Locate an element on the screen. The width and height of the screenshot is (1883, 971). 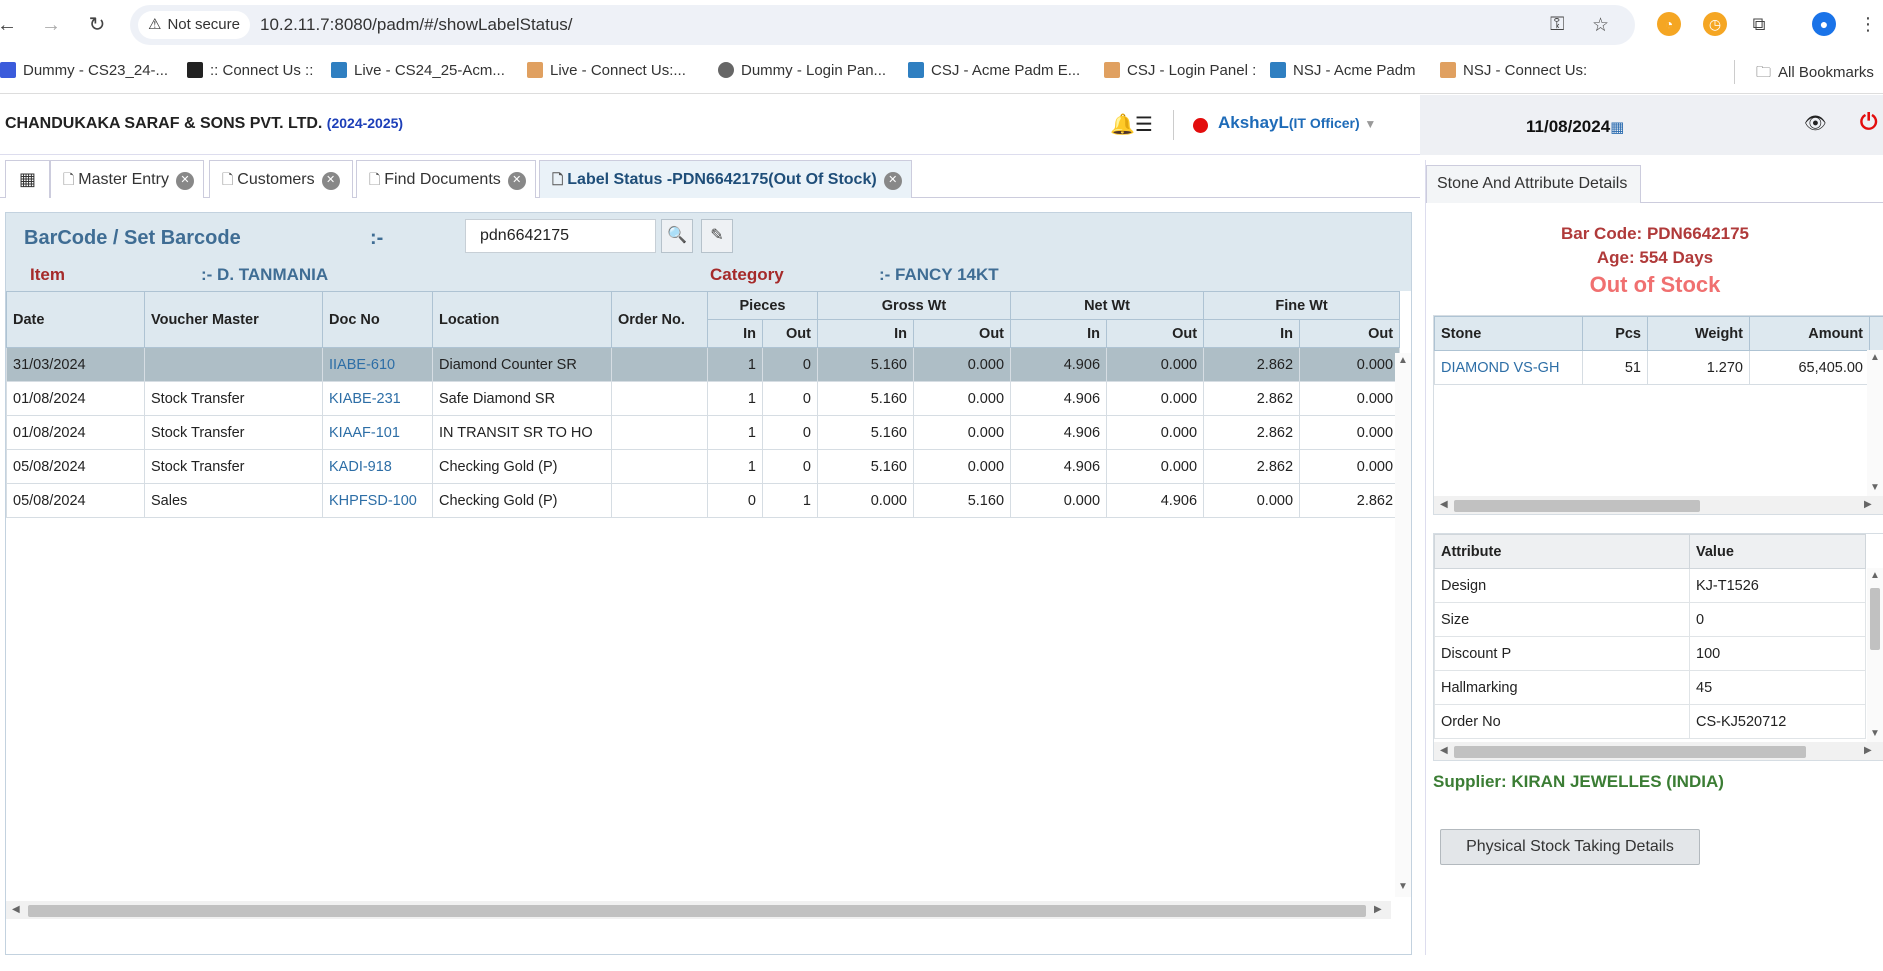
attribute-horizontal-scrollbar: ◀ ▶ is located at coordinates (1658, 751).